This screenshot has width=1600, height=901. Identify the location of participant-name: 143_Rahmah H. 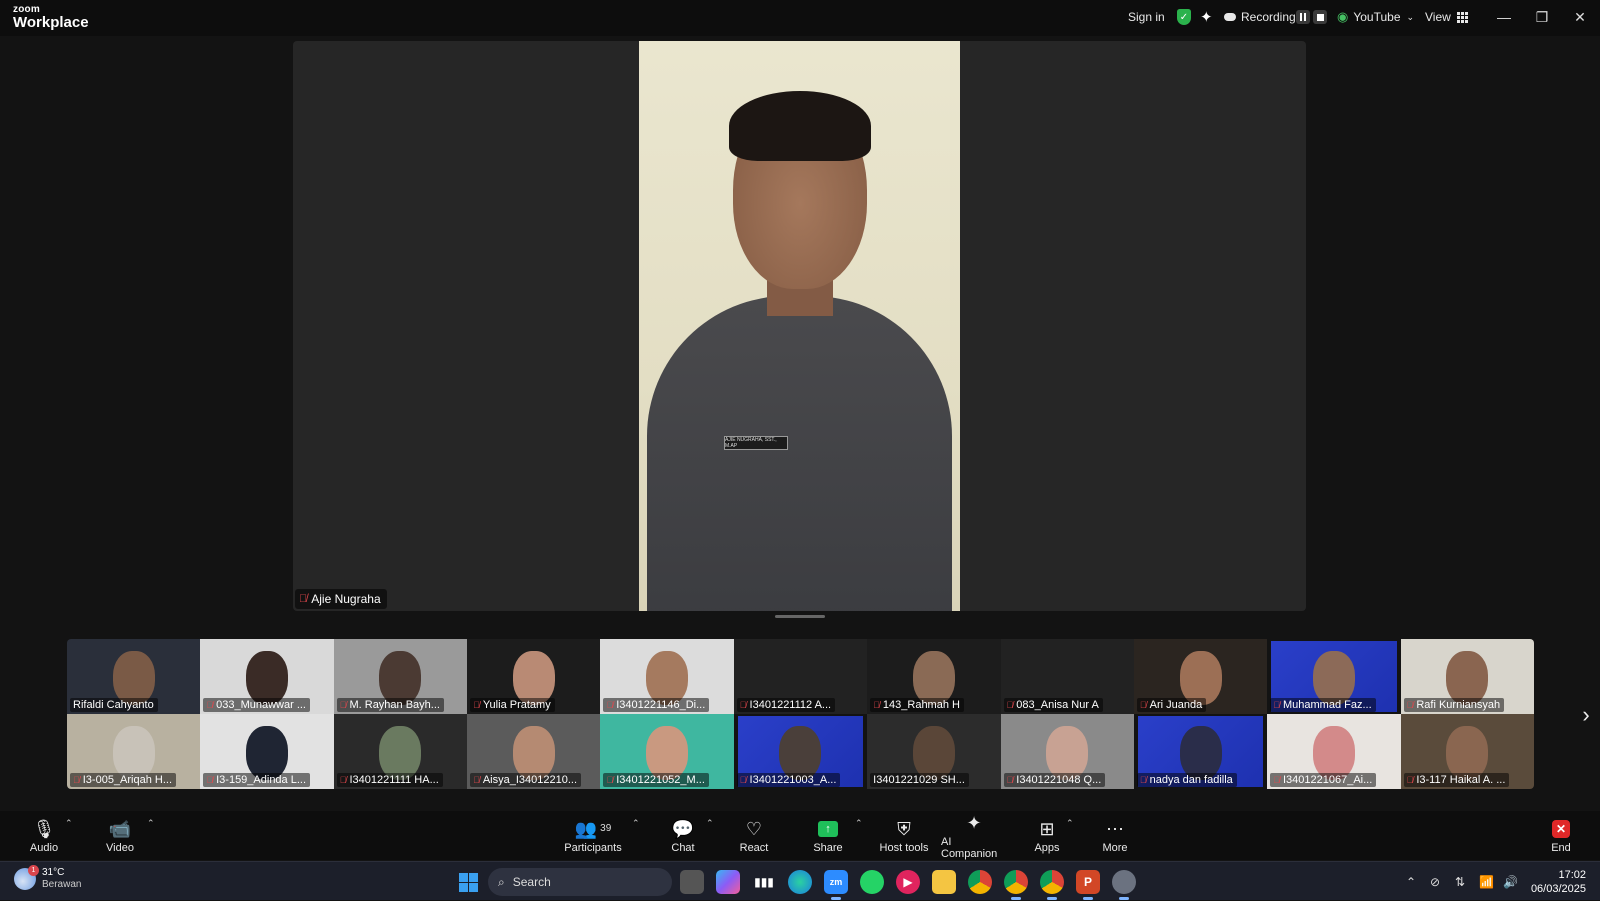
(921, 705).